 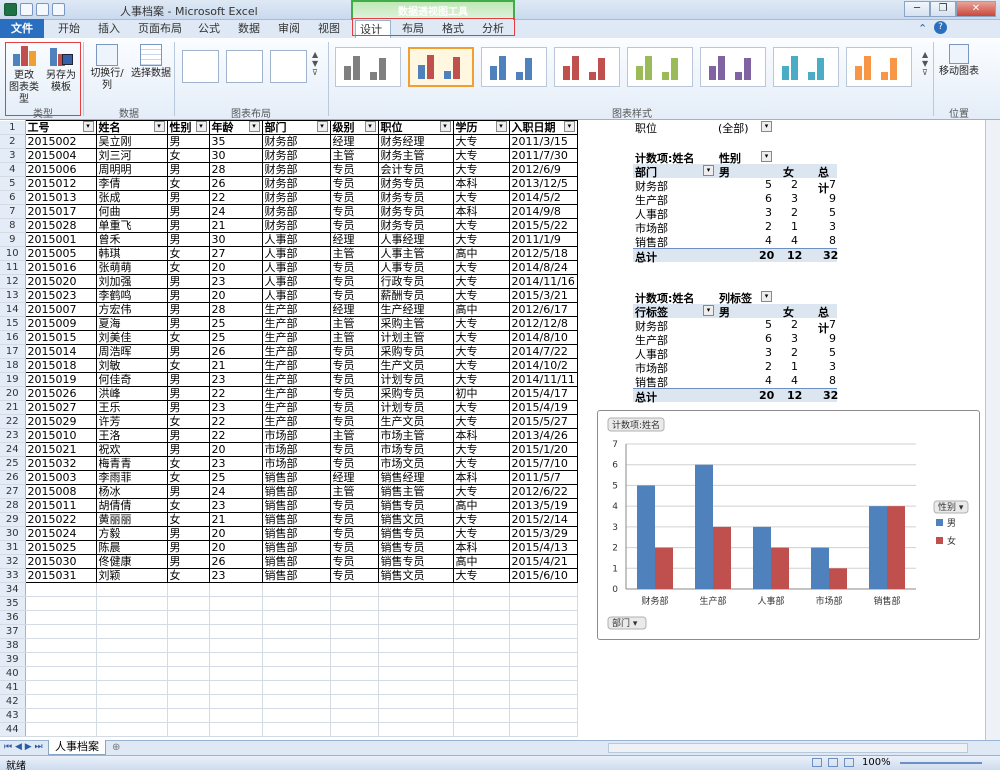 I want to click on table-cell: 销售文员, so click(x=415, y=575).